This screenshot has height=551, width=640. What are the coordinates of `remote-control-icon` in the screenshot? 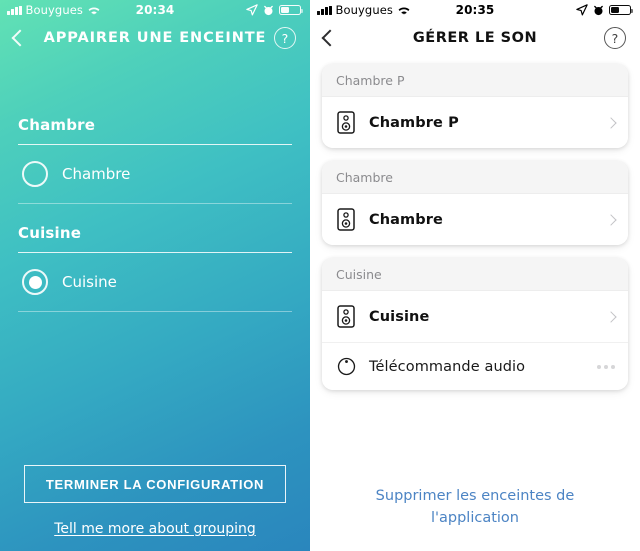 It's located at (346, 366).